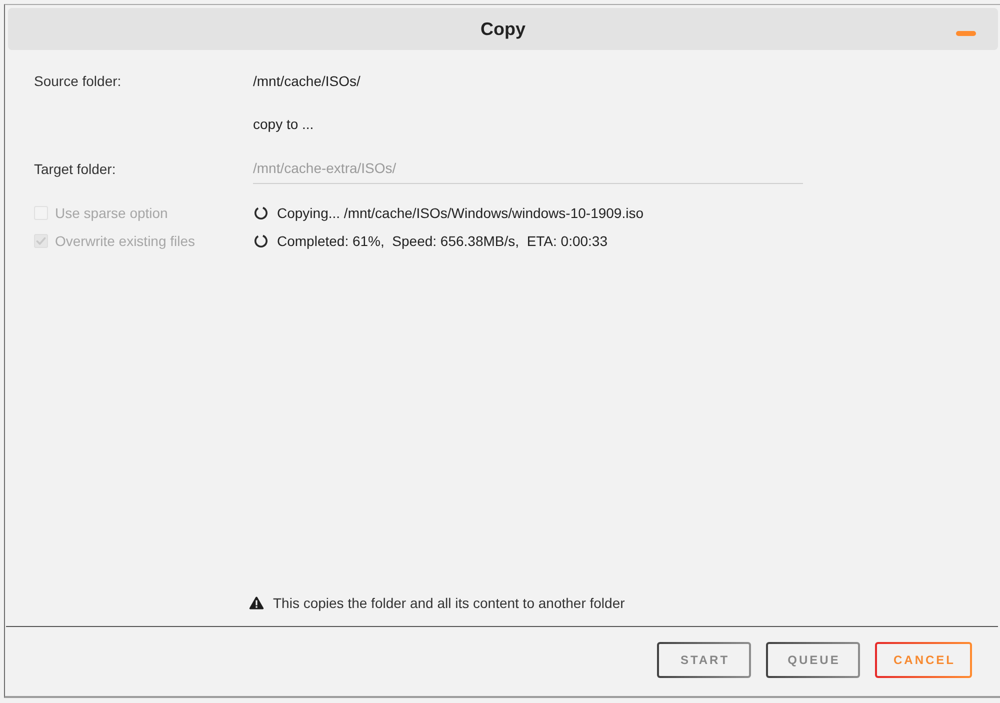 The height and width of the screenshot is (703, 1000). I want to click on folder-path: /mnt/cache/ISOs/, so click(306, 81).